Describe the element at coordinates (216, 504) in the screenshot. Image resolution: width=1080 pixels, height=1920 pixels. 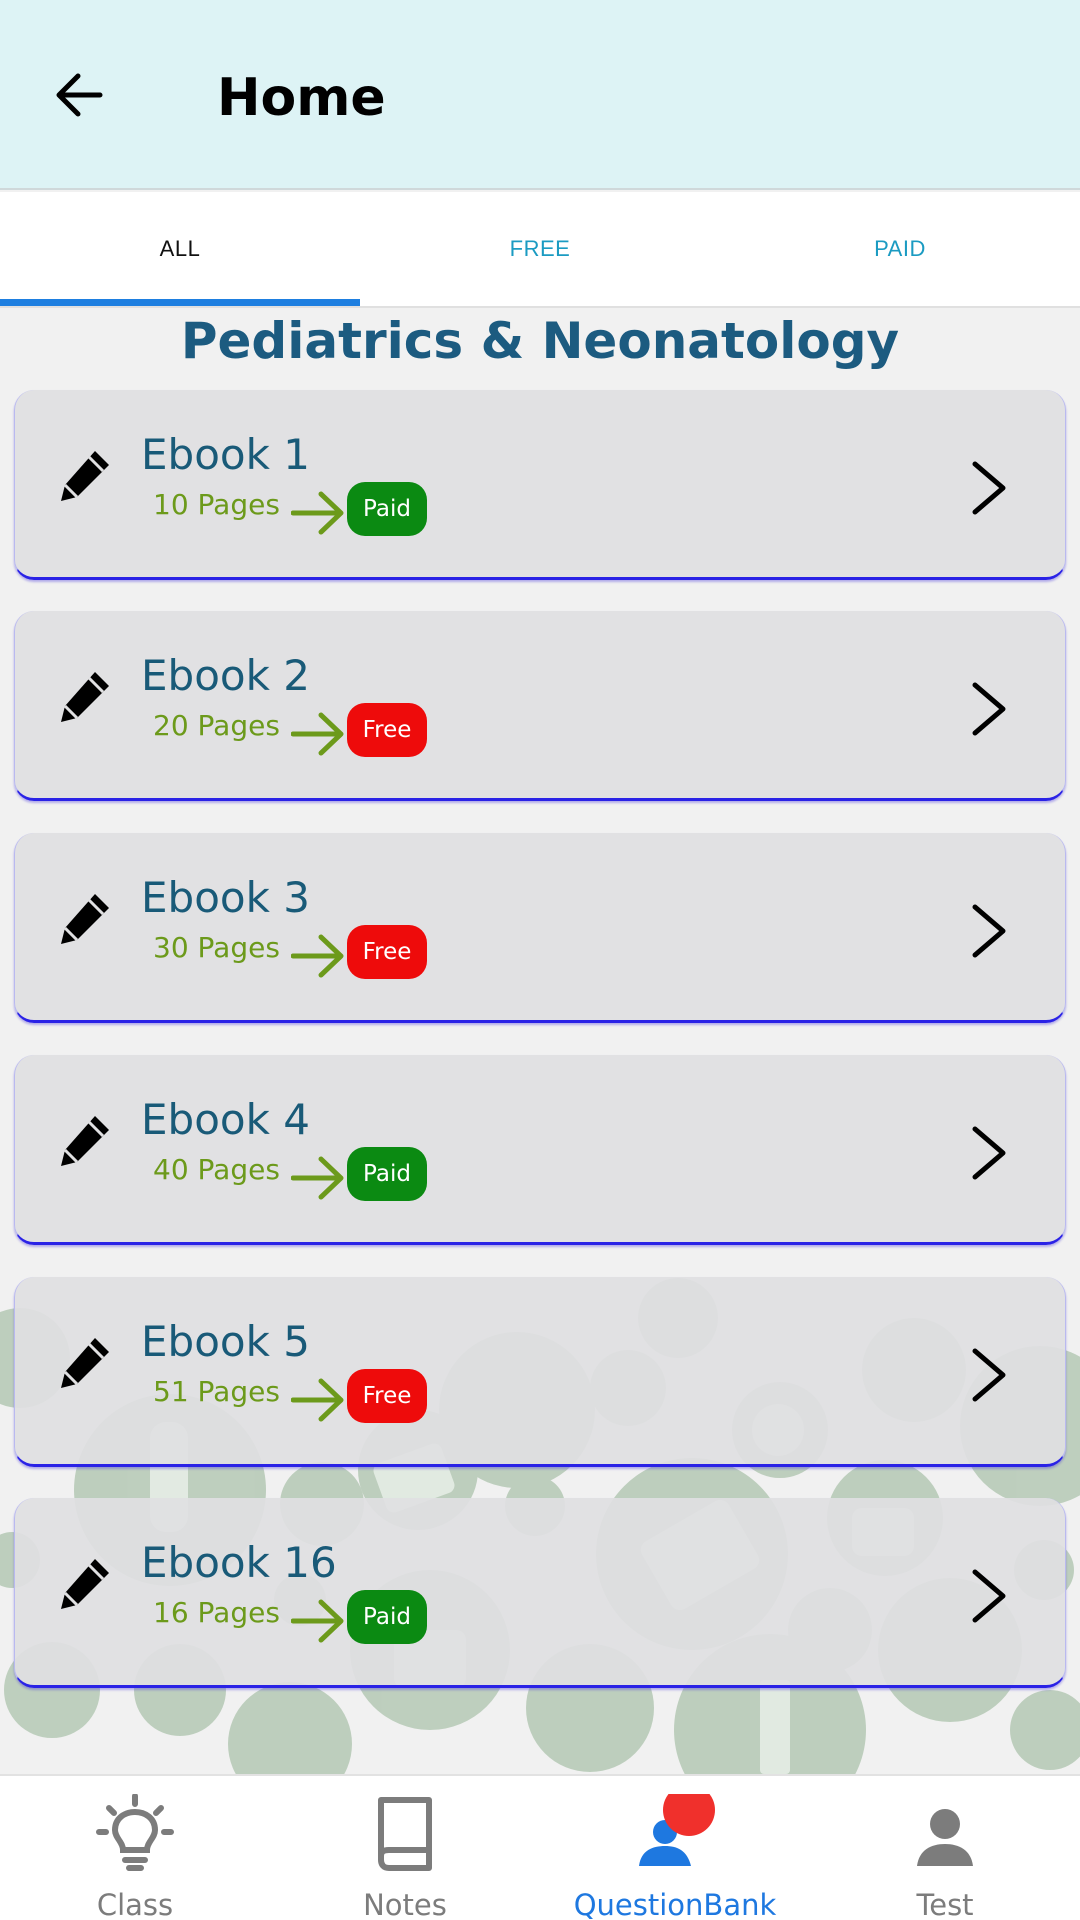
I see `ebook-page-count: 10 Pages` at that location.